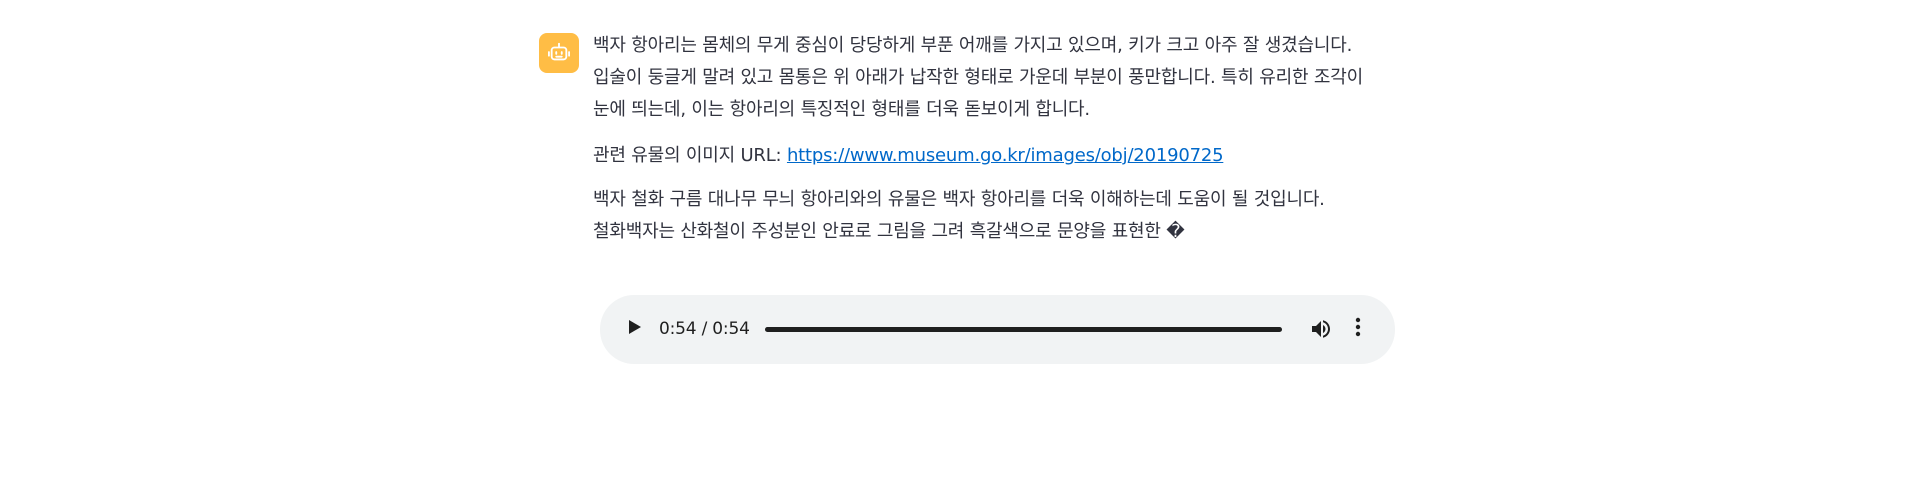 The width and height of the screenshot is (1918, 492). I want to click on play-icon, so click(635, 329).